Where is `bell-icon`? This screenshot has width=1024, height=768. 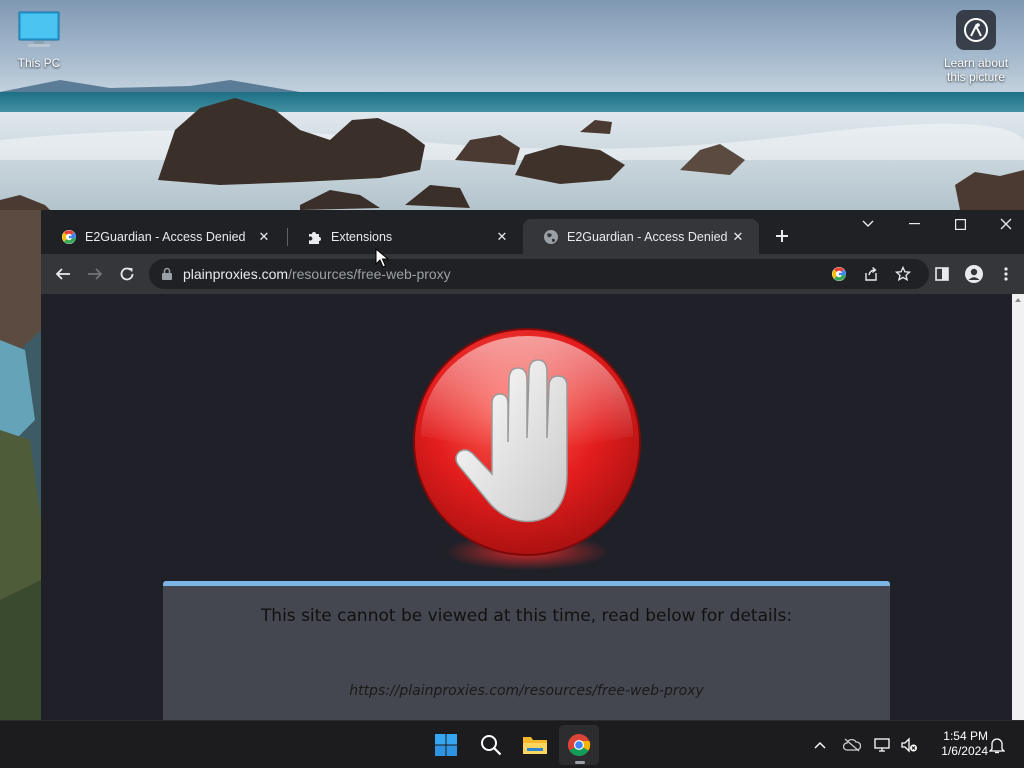
bell-icon is located at coordinates (997, 746).